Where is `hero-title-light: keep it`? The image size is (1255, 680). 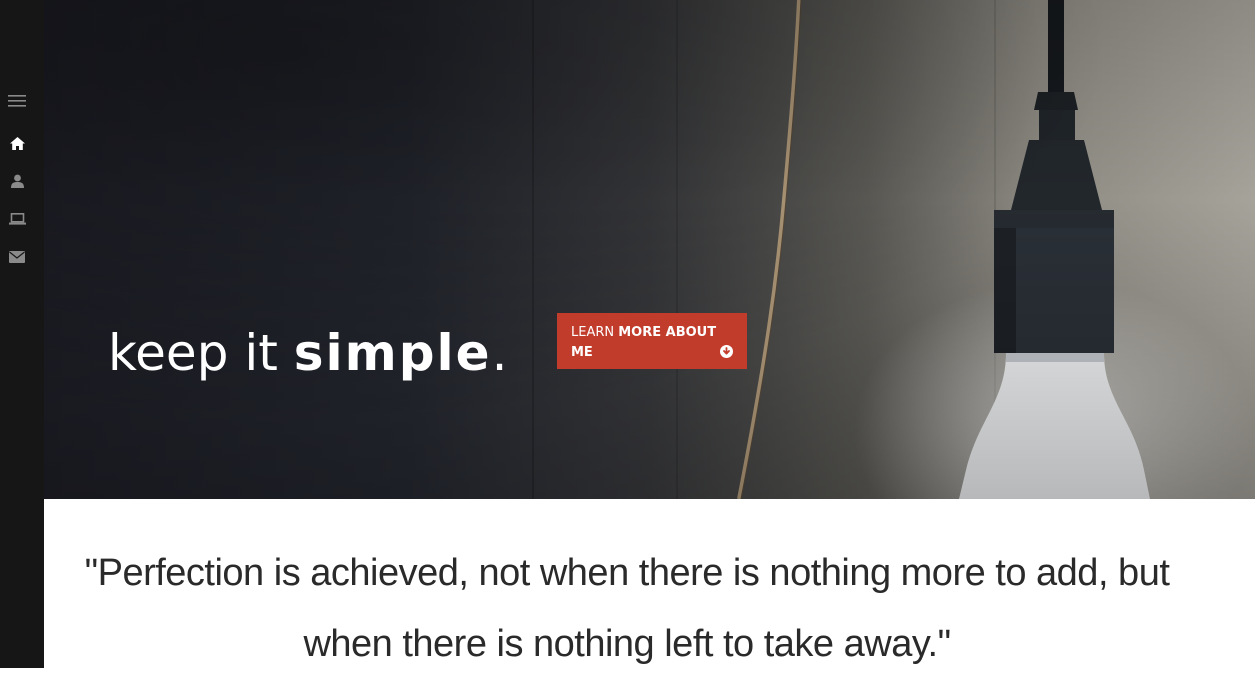 hero-title-light: keep it is located at coordinates (201, 353).